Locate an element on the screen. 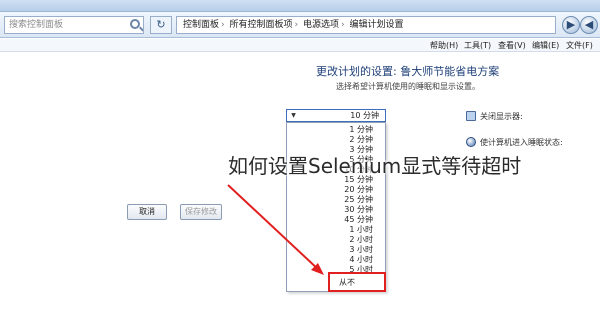  overlay-caption: 如何设置Selenium显式等待超时 is located at coordinates (375, 166).